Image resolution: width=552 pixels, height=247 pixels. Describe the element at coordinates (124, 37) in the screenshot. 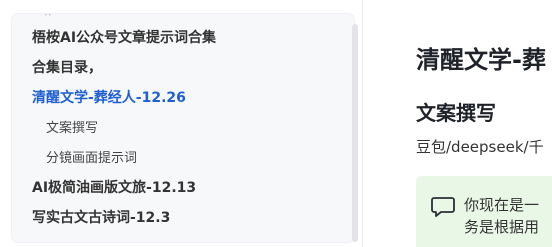

I see `toc-item-collection-title: 梧桉AI公众号文章提示词合集` at that location.